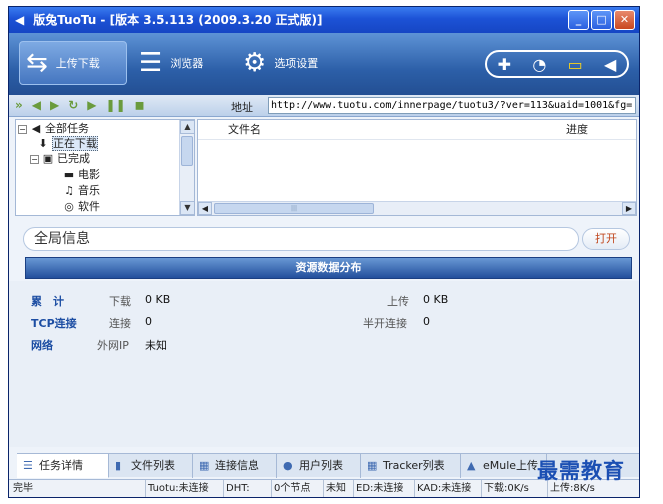 The width and height of the screenshot is (663, 504). Describe the element at coordinates (205, 208) in the screenshot. I see `scroll-left-icon: ◀` at that location.